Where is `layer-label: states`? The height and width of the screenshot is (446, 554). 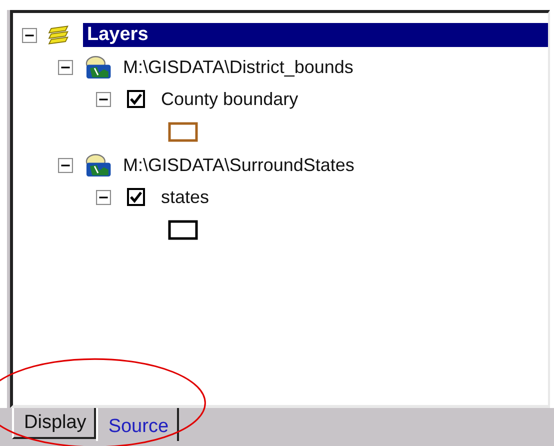 layer-label: states is located at coordinates (185, 197).